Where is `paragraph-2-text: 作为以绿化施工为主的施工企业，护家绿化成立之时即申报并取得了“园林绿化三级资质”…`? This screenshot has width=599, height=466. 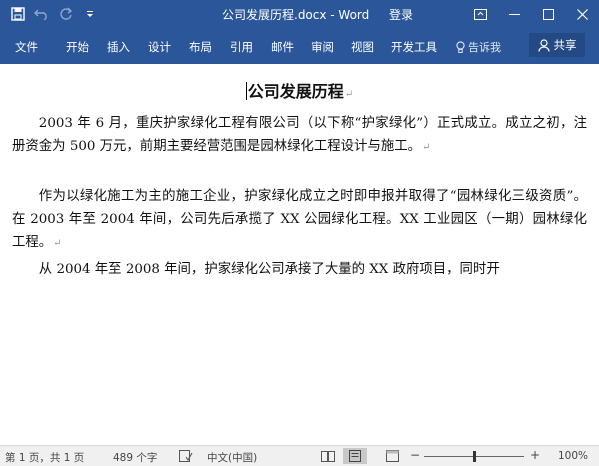 paragraph-2-text: 作为以绿化施工为主的施工企业，护家绿化成立之时即申报并取得了“园林绿化三级资质”… is located at coordinates (299, 219).